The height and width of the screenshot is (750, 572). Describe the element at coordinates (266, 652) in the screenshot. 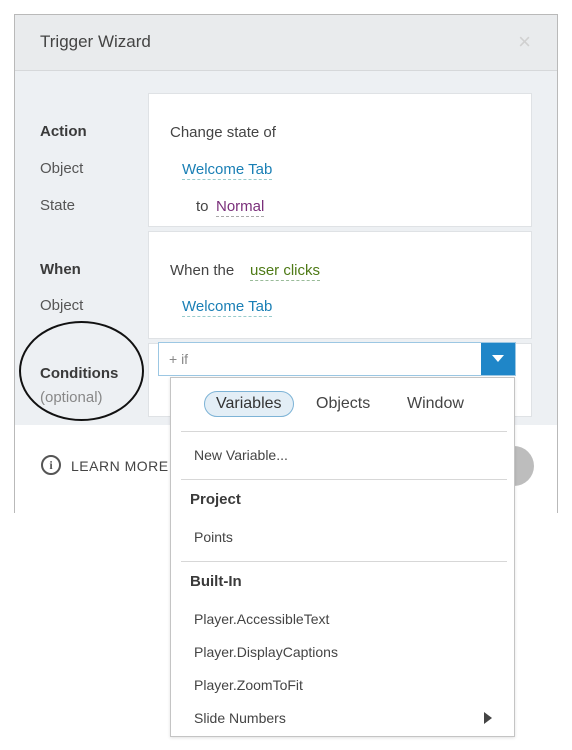

I see `list-item-display-captions: Player.DisplayCaptions` at that location.